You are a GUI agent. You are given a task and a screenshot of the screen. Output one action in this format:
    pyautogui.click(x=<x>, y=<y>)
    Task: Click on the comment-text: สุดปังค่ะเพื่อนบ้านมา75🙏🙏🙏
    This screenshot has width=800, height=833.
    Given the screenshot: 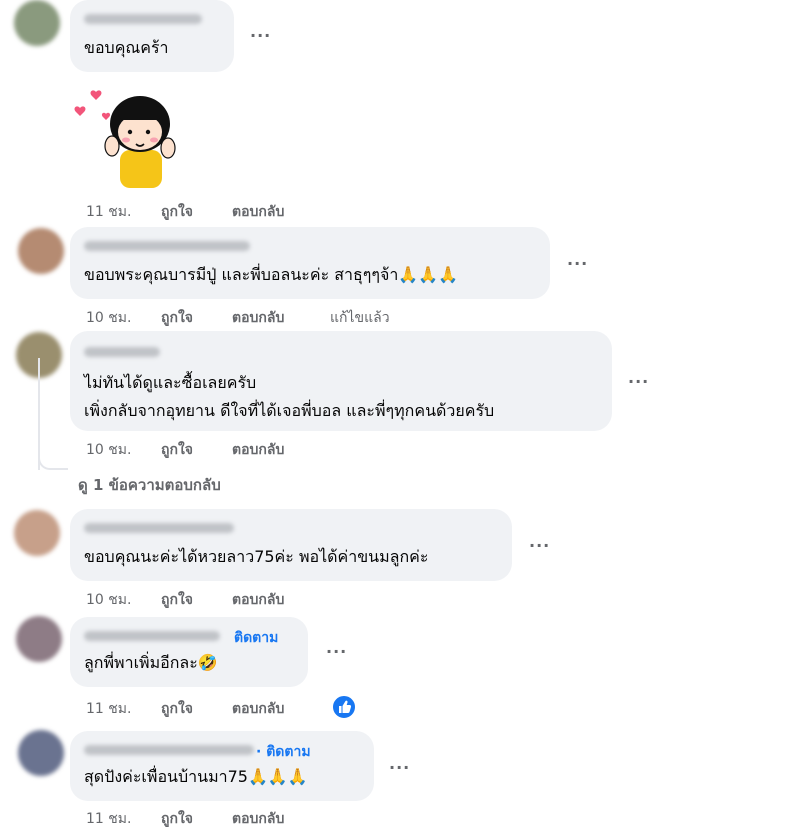 What is the action you would take?
    pyautogui.click(x=196, y=776)
    